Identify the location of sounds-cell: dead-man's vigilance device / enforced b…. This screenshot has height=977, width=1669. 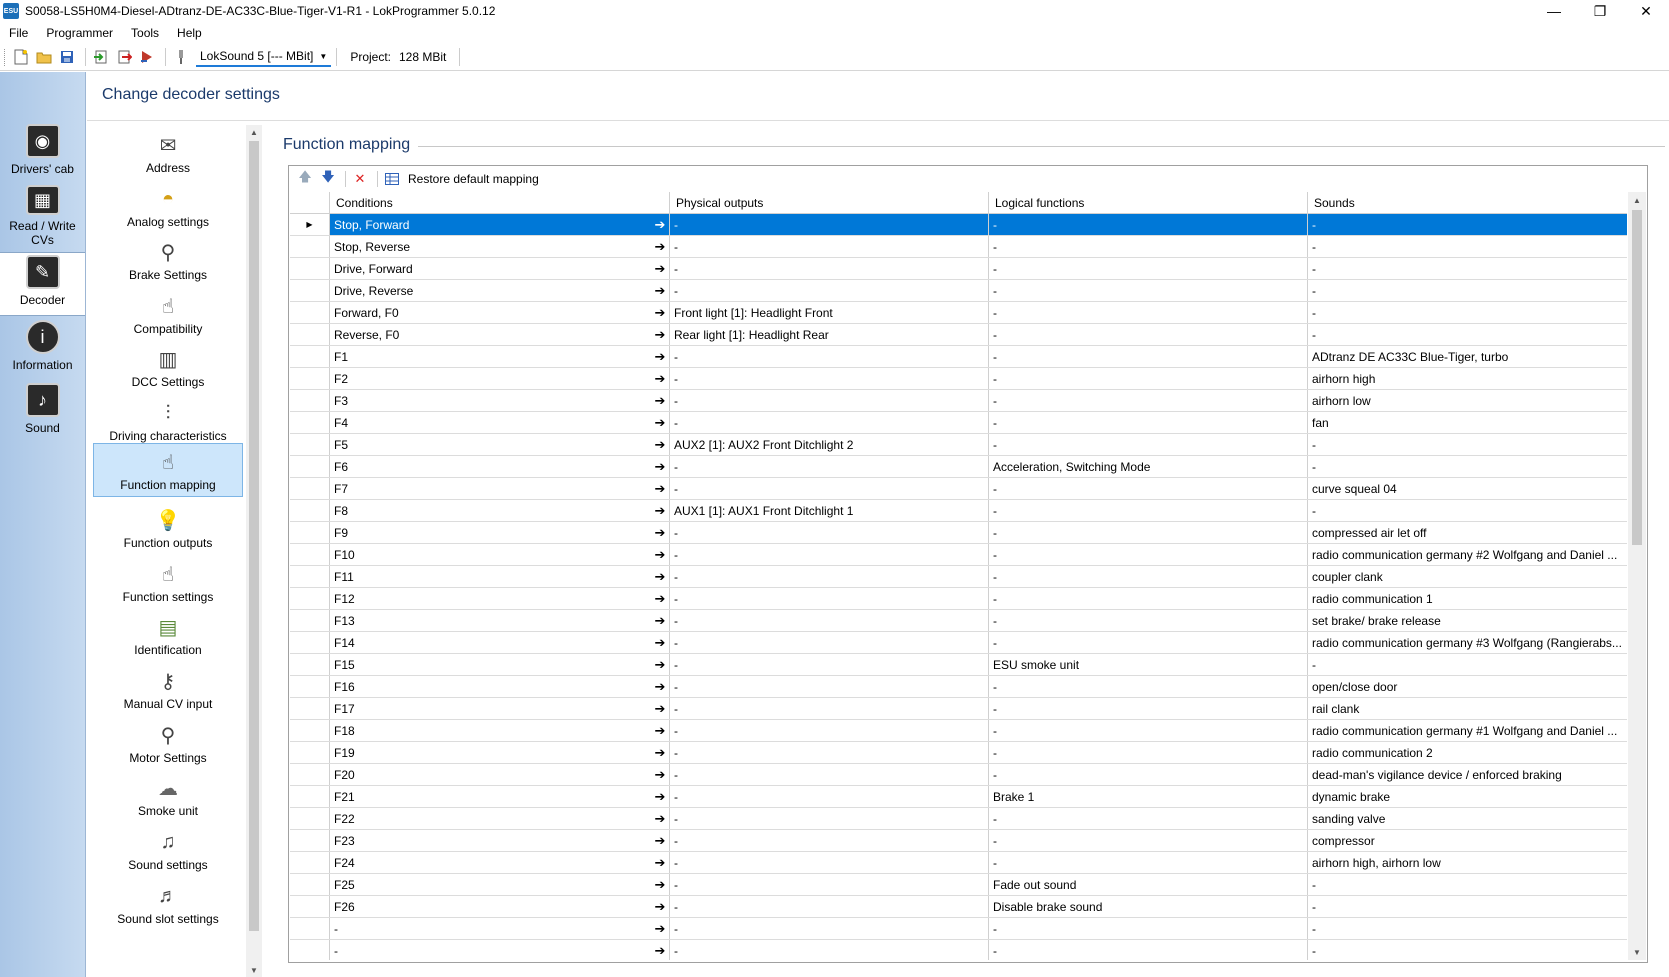
(1467, 774).